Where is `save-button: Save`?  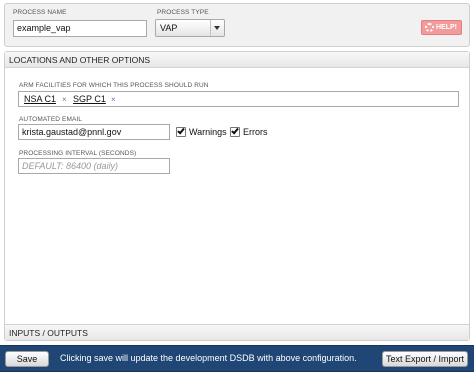
save-button: Save is located at coordinates (27, 359).